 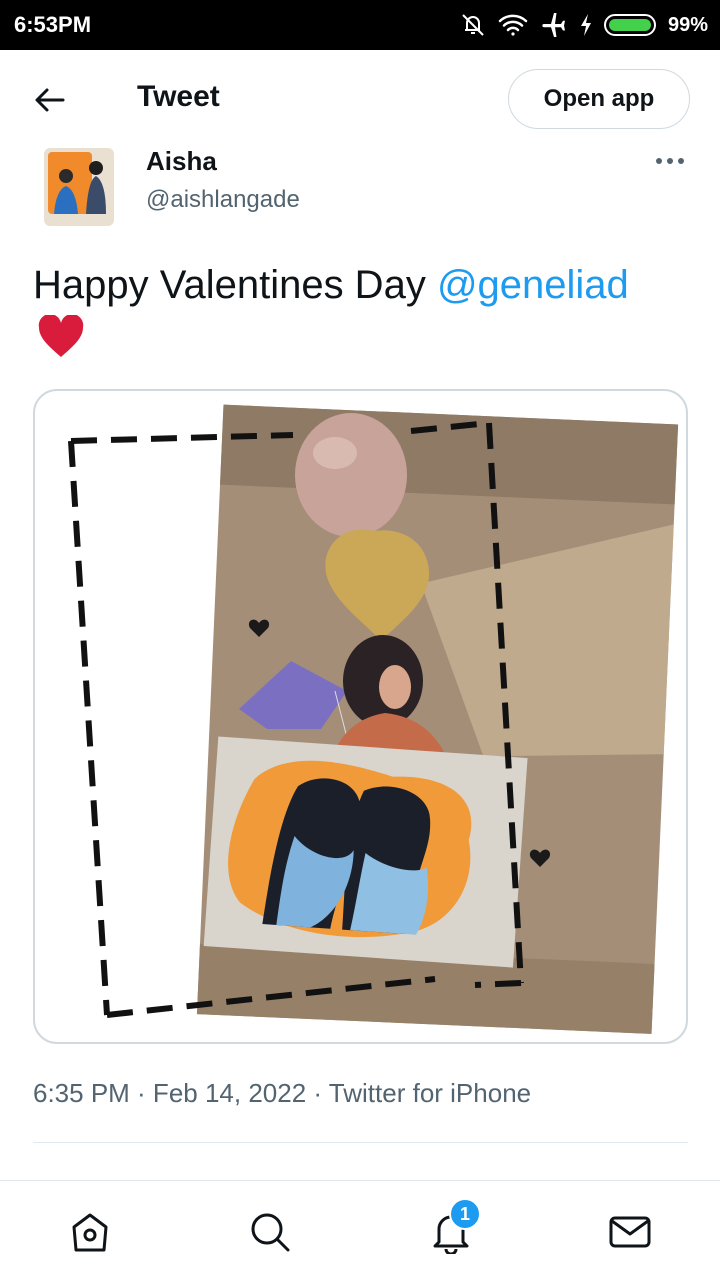 I want to click on bottom-navigation: 1, so click(x=360, y=1230).